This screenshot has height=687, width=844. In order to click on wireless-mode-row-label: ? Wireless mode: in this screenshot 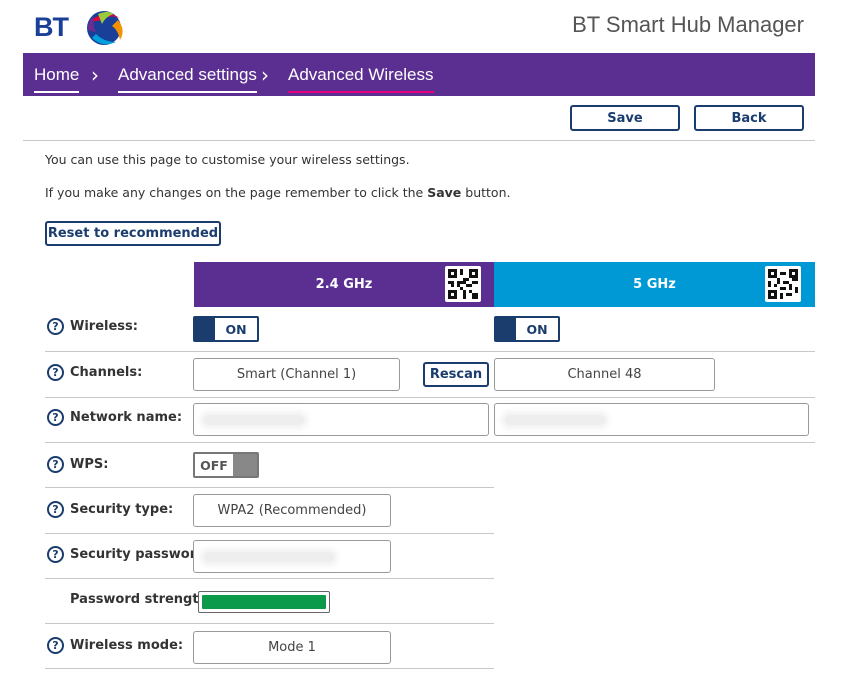, I will do `click(115, 645)`.